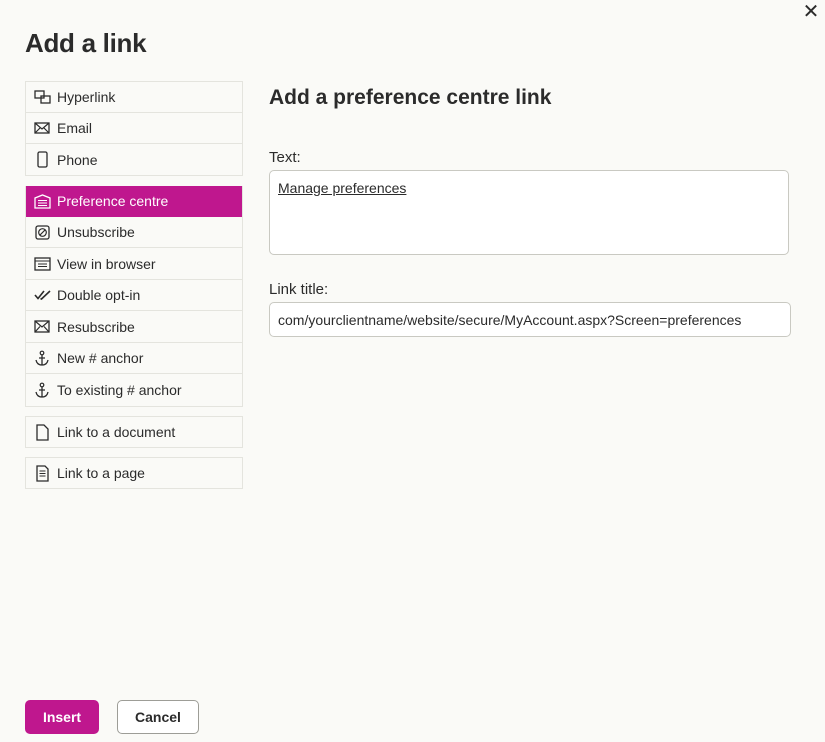 This screenshot has height=742, width=825. I want to click on hyperlink-icon, so click(42, 97).